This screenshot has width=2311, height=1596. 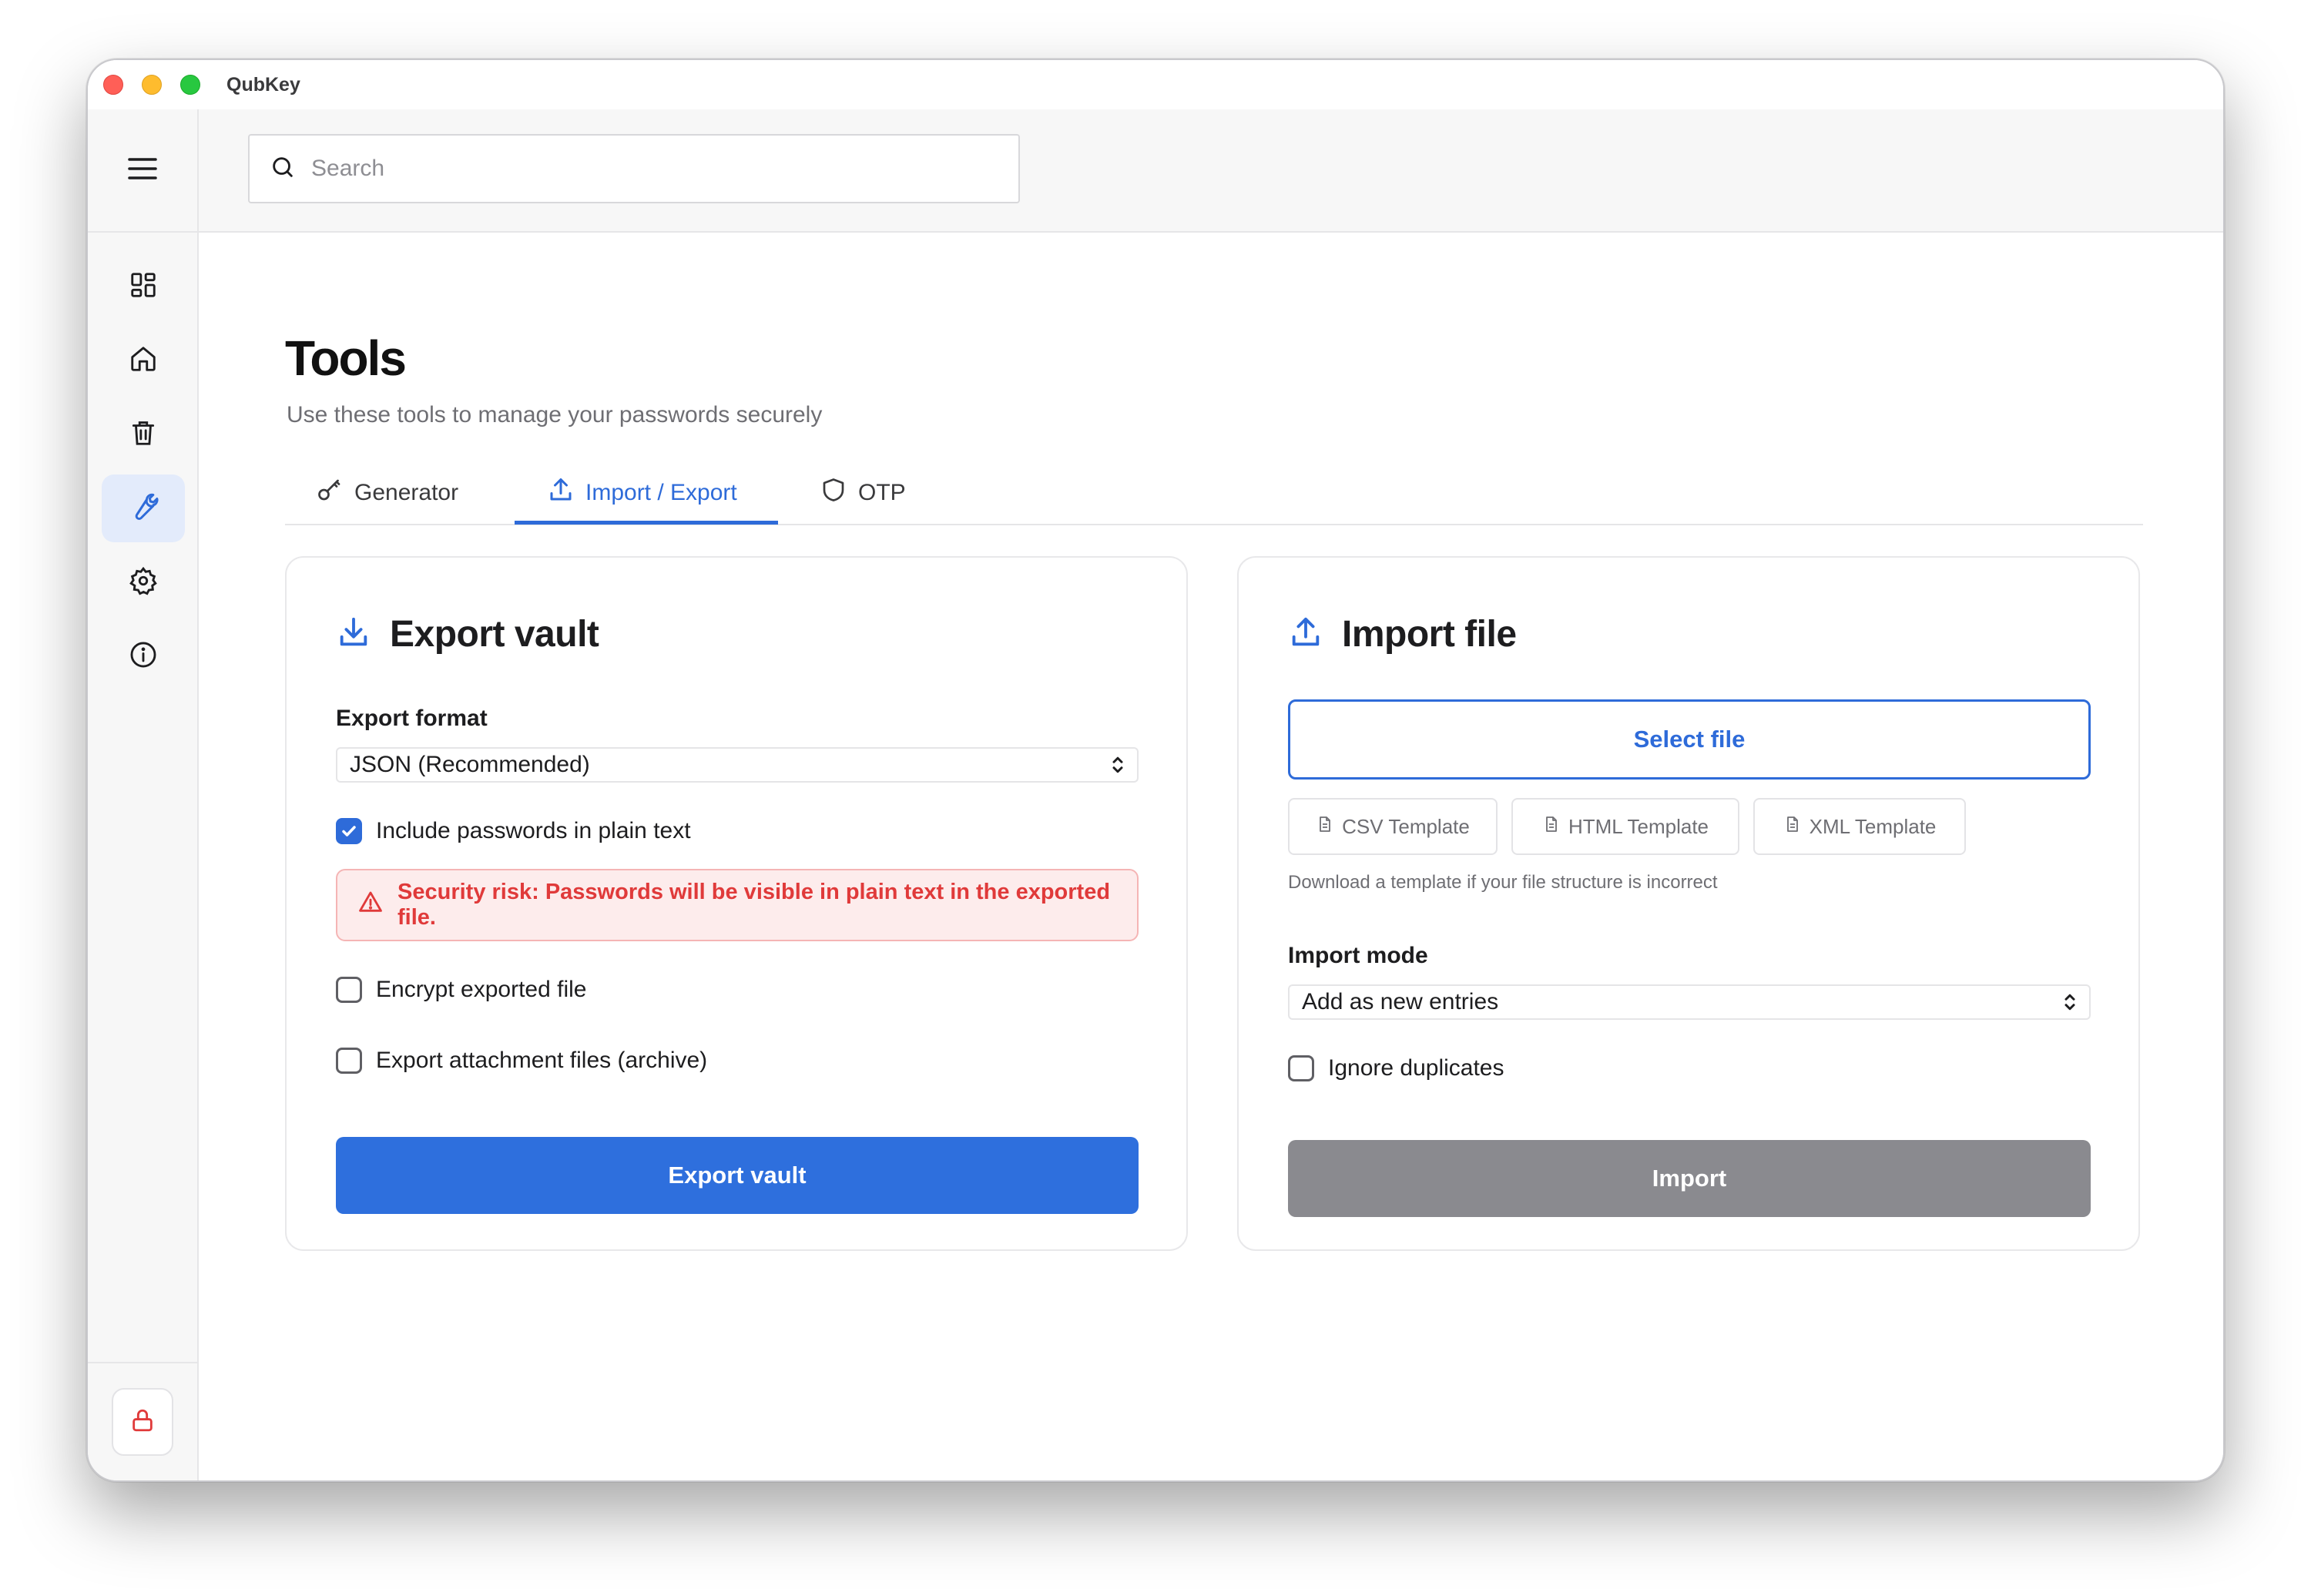 I want to click on include-passwords-checkbox, so click(x=349, y=831).